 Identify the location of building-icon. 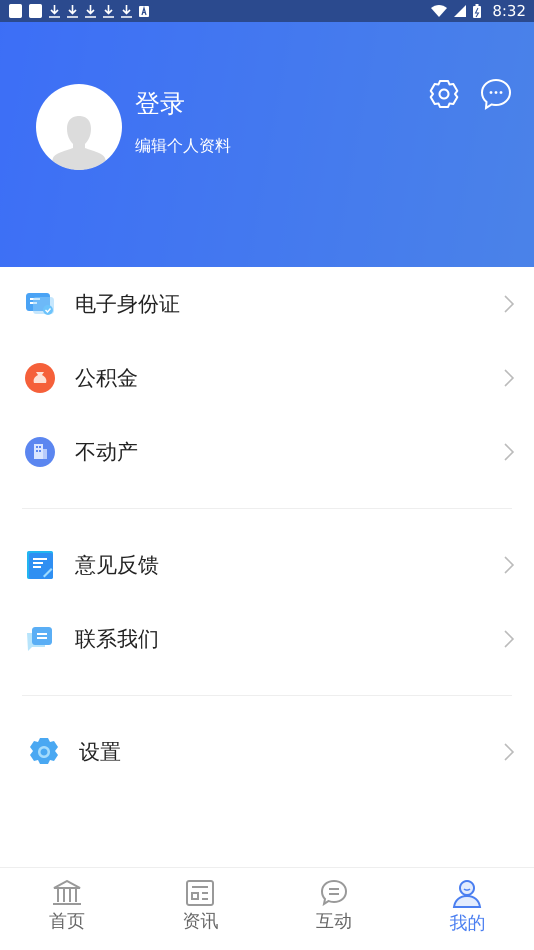
(40, 452).